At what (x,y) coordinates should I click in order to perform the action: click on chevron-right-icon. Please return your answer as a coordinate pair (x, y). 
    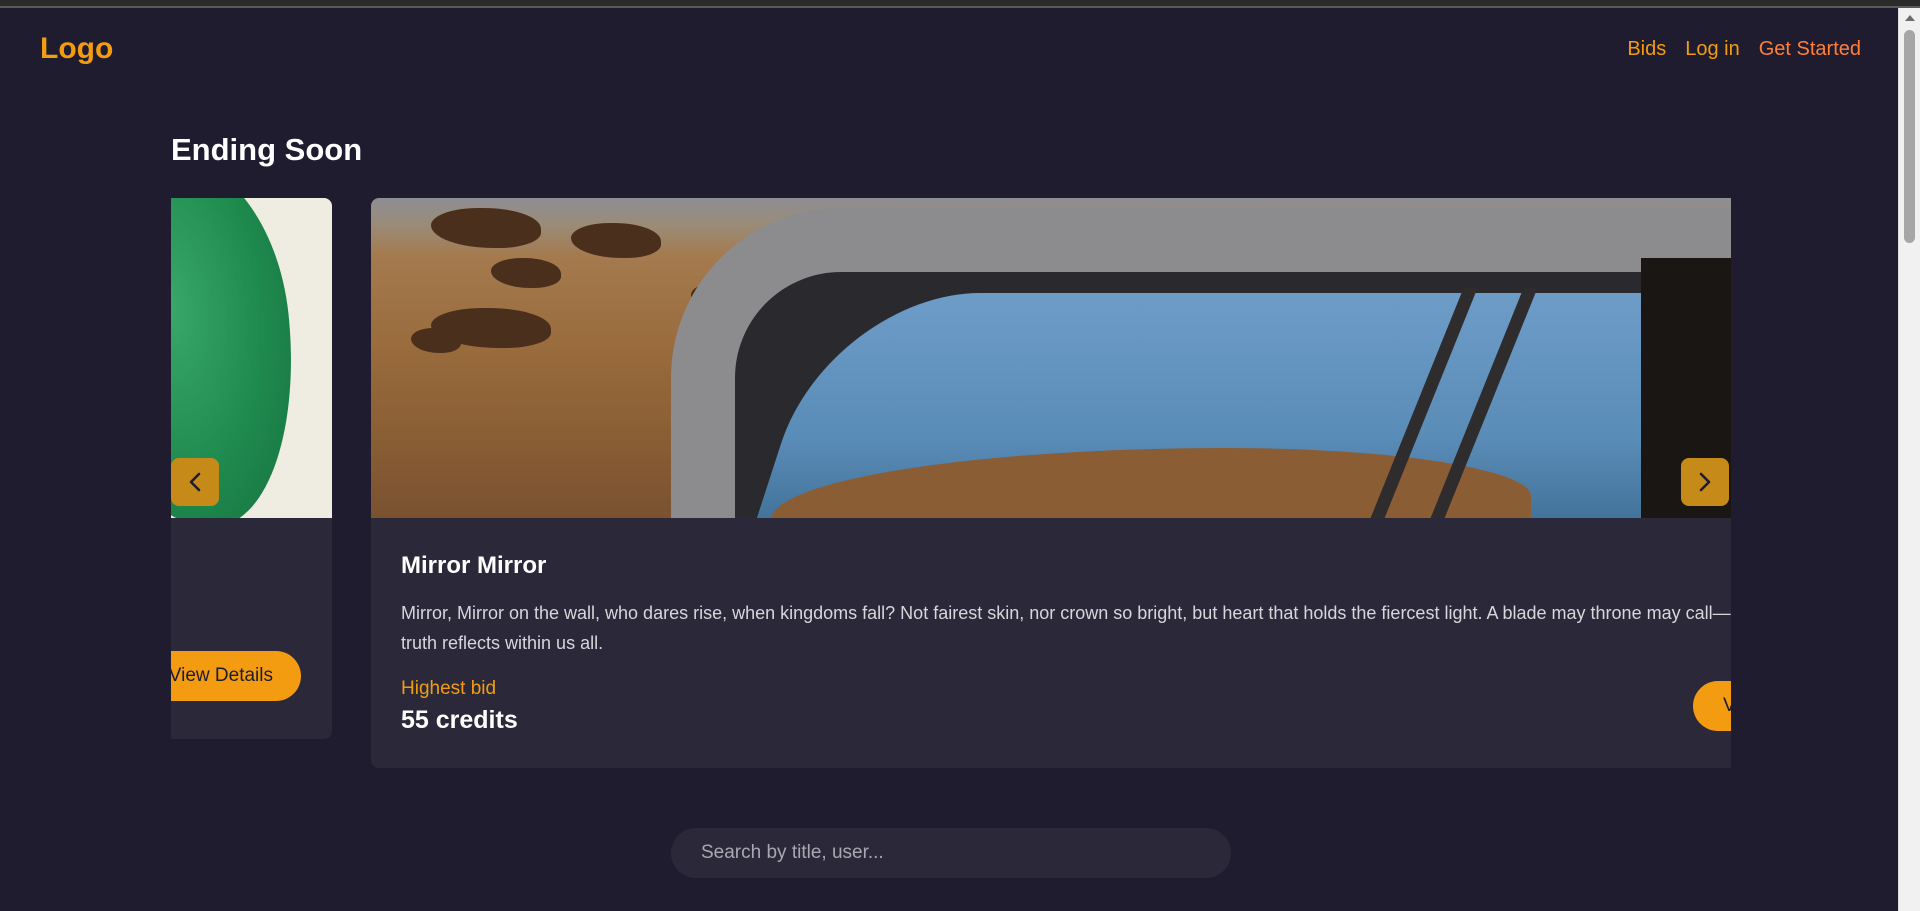
    Looking at the image, I should click on (1705, 482).